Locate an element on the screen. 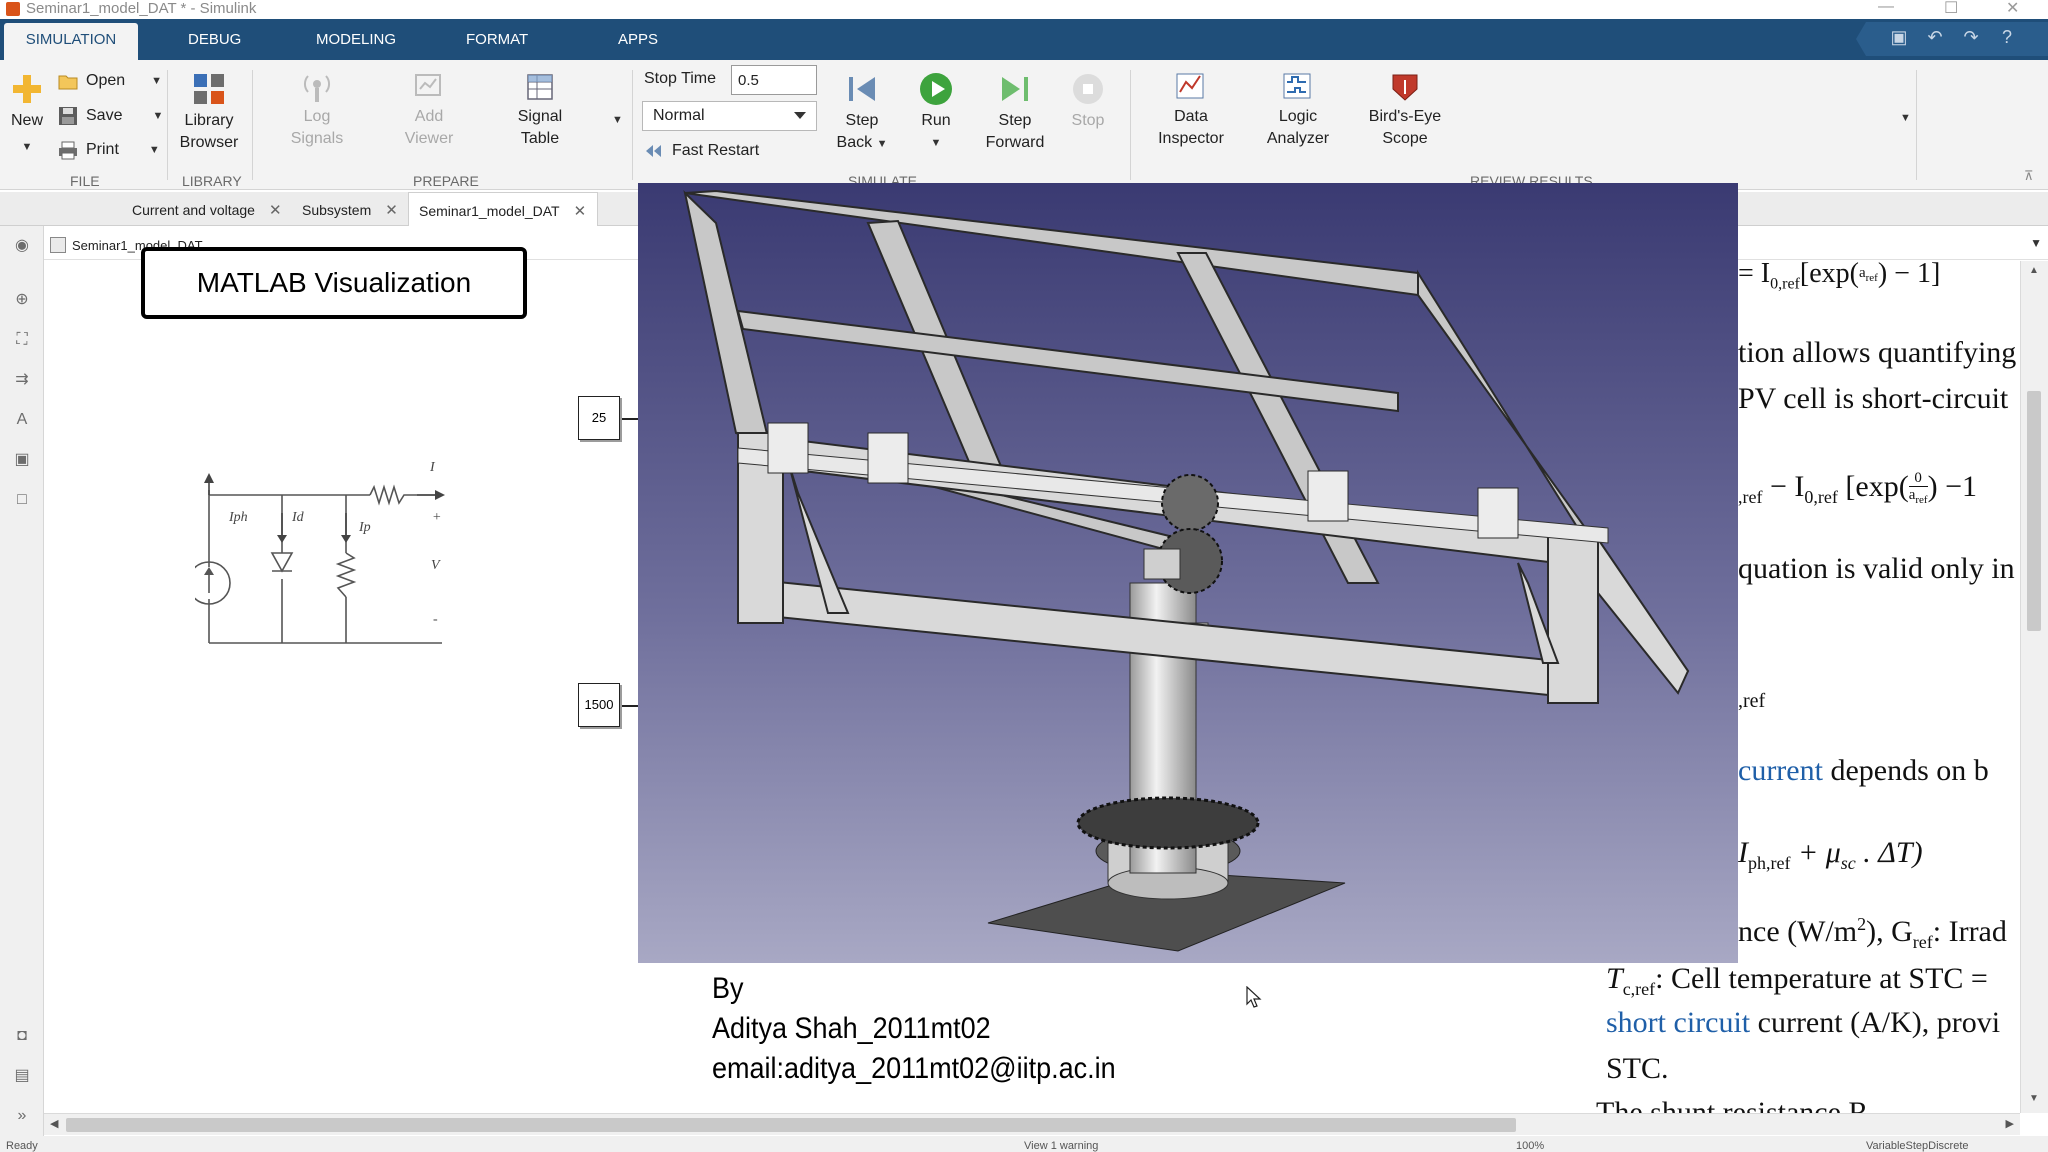  palette-toolstrip: ◉ ⊕ ⛶ ⇉ A ▣ □ ◘ ▤ » is located at coordinates (22, 681).